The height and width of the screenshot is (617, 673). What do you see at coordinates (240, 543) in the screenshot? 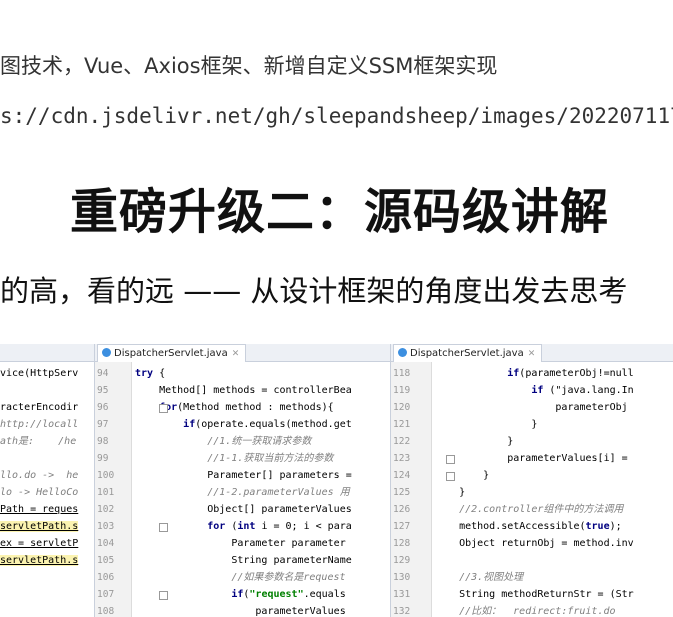
I see `code-line: Parameter parameter` at bounding box center [240, 543].